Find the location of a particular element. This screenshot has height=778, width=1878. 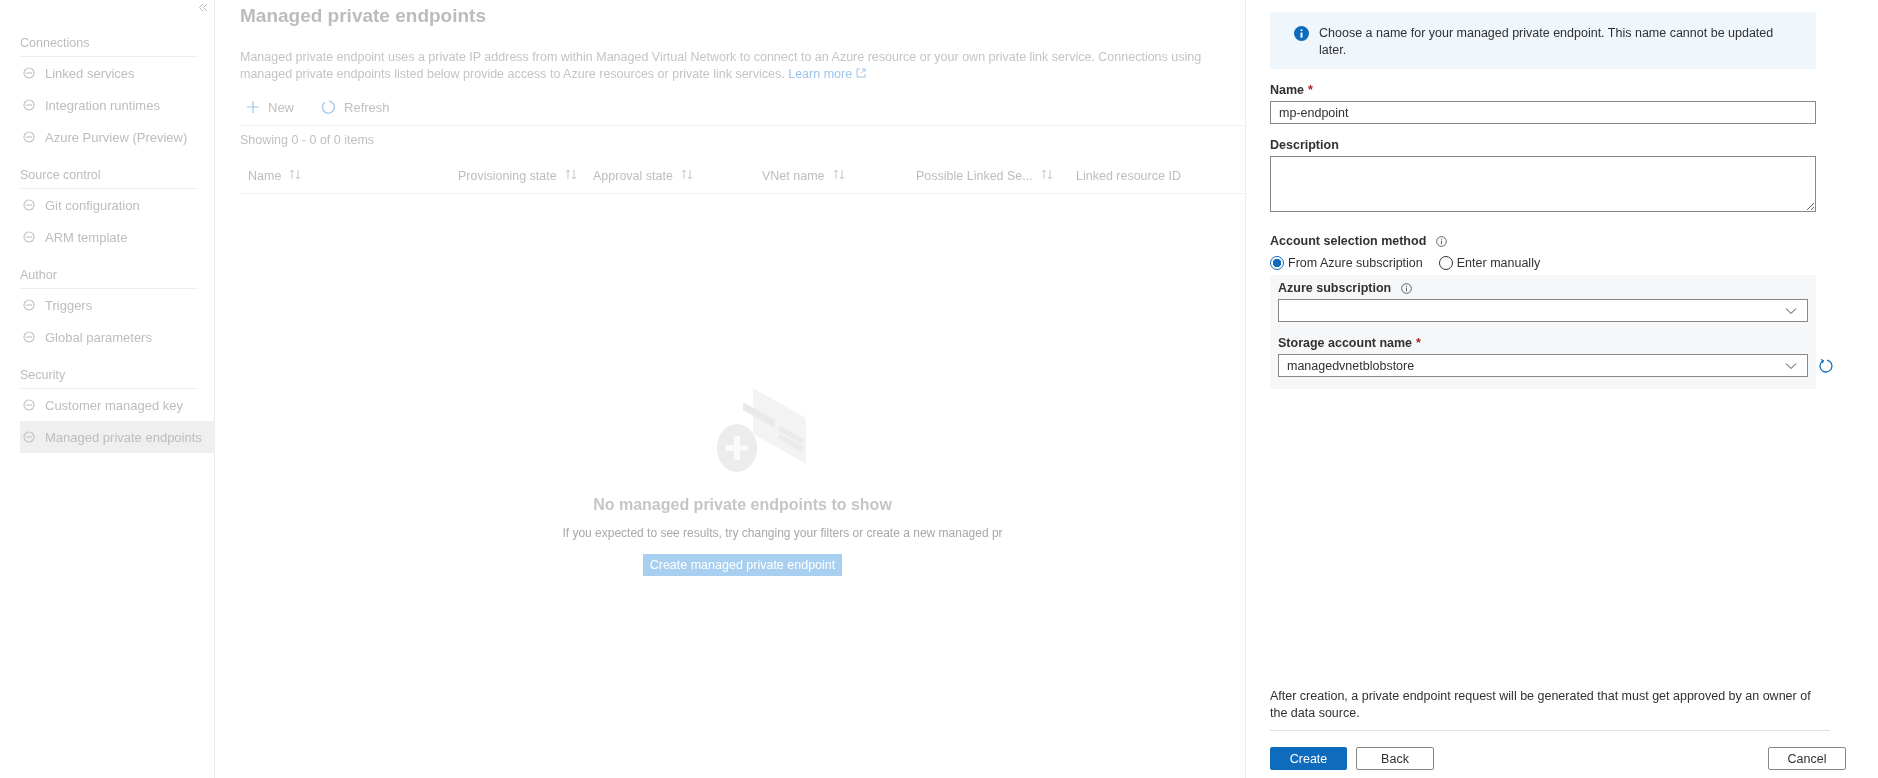

note-text: After creation, a private endpoint request will be generated that must get approved by an owner of the data source. is located at coordinates (1550, 709).